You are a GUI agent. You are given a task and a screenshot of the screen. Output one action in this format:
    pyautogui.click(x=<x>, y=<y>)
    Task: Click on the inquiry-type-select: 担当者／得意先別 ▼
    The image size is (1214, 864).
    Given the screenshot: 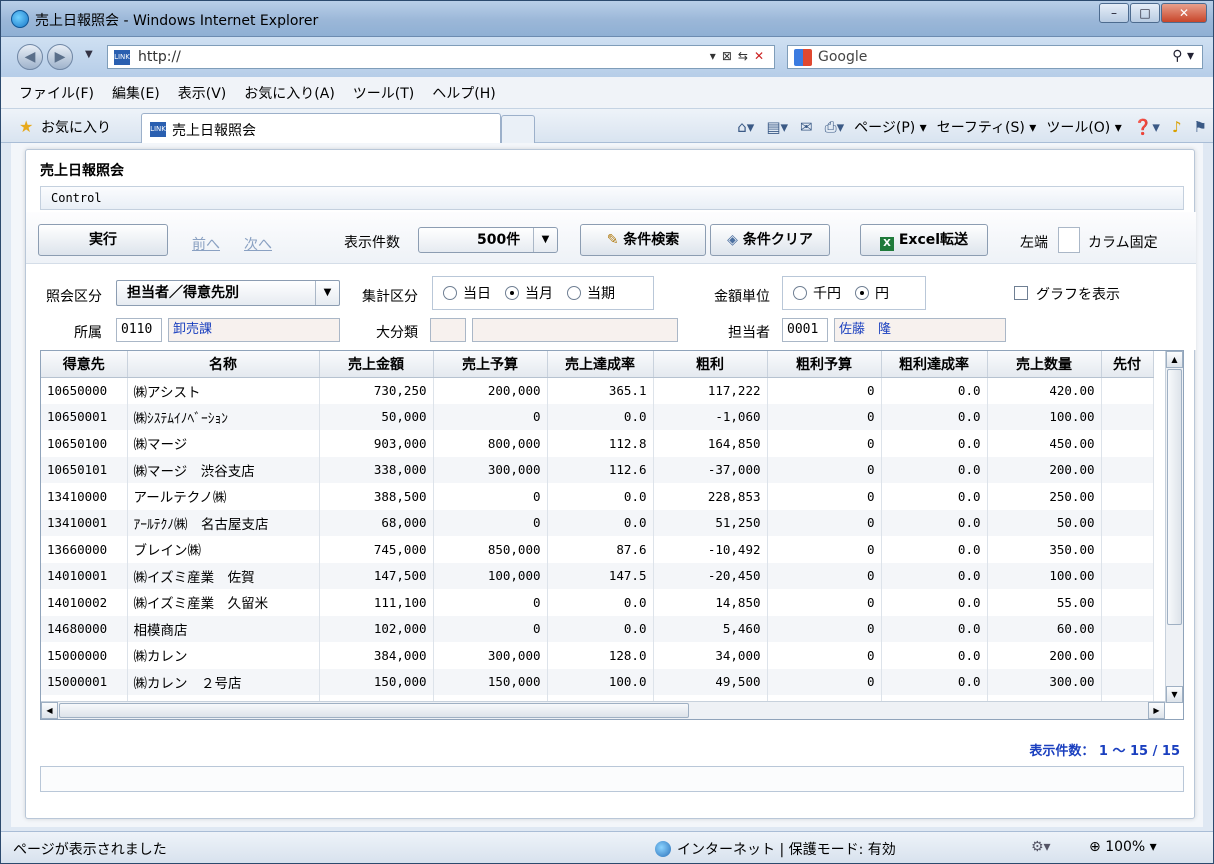 What is the action you would take?
    pyautogui.click(x=228, y=293)
    